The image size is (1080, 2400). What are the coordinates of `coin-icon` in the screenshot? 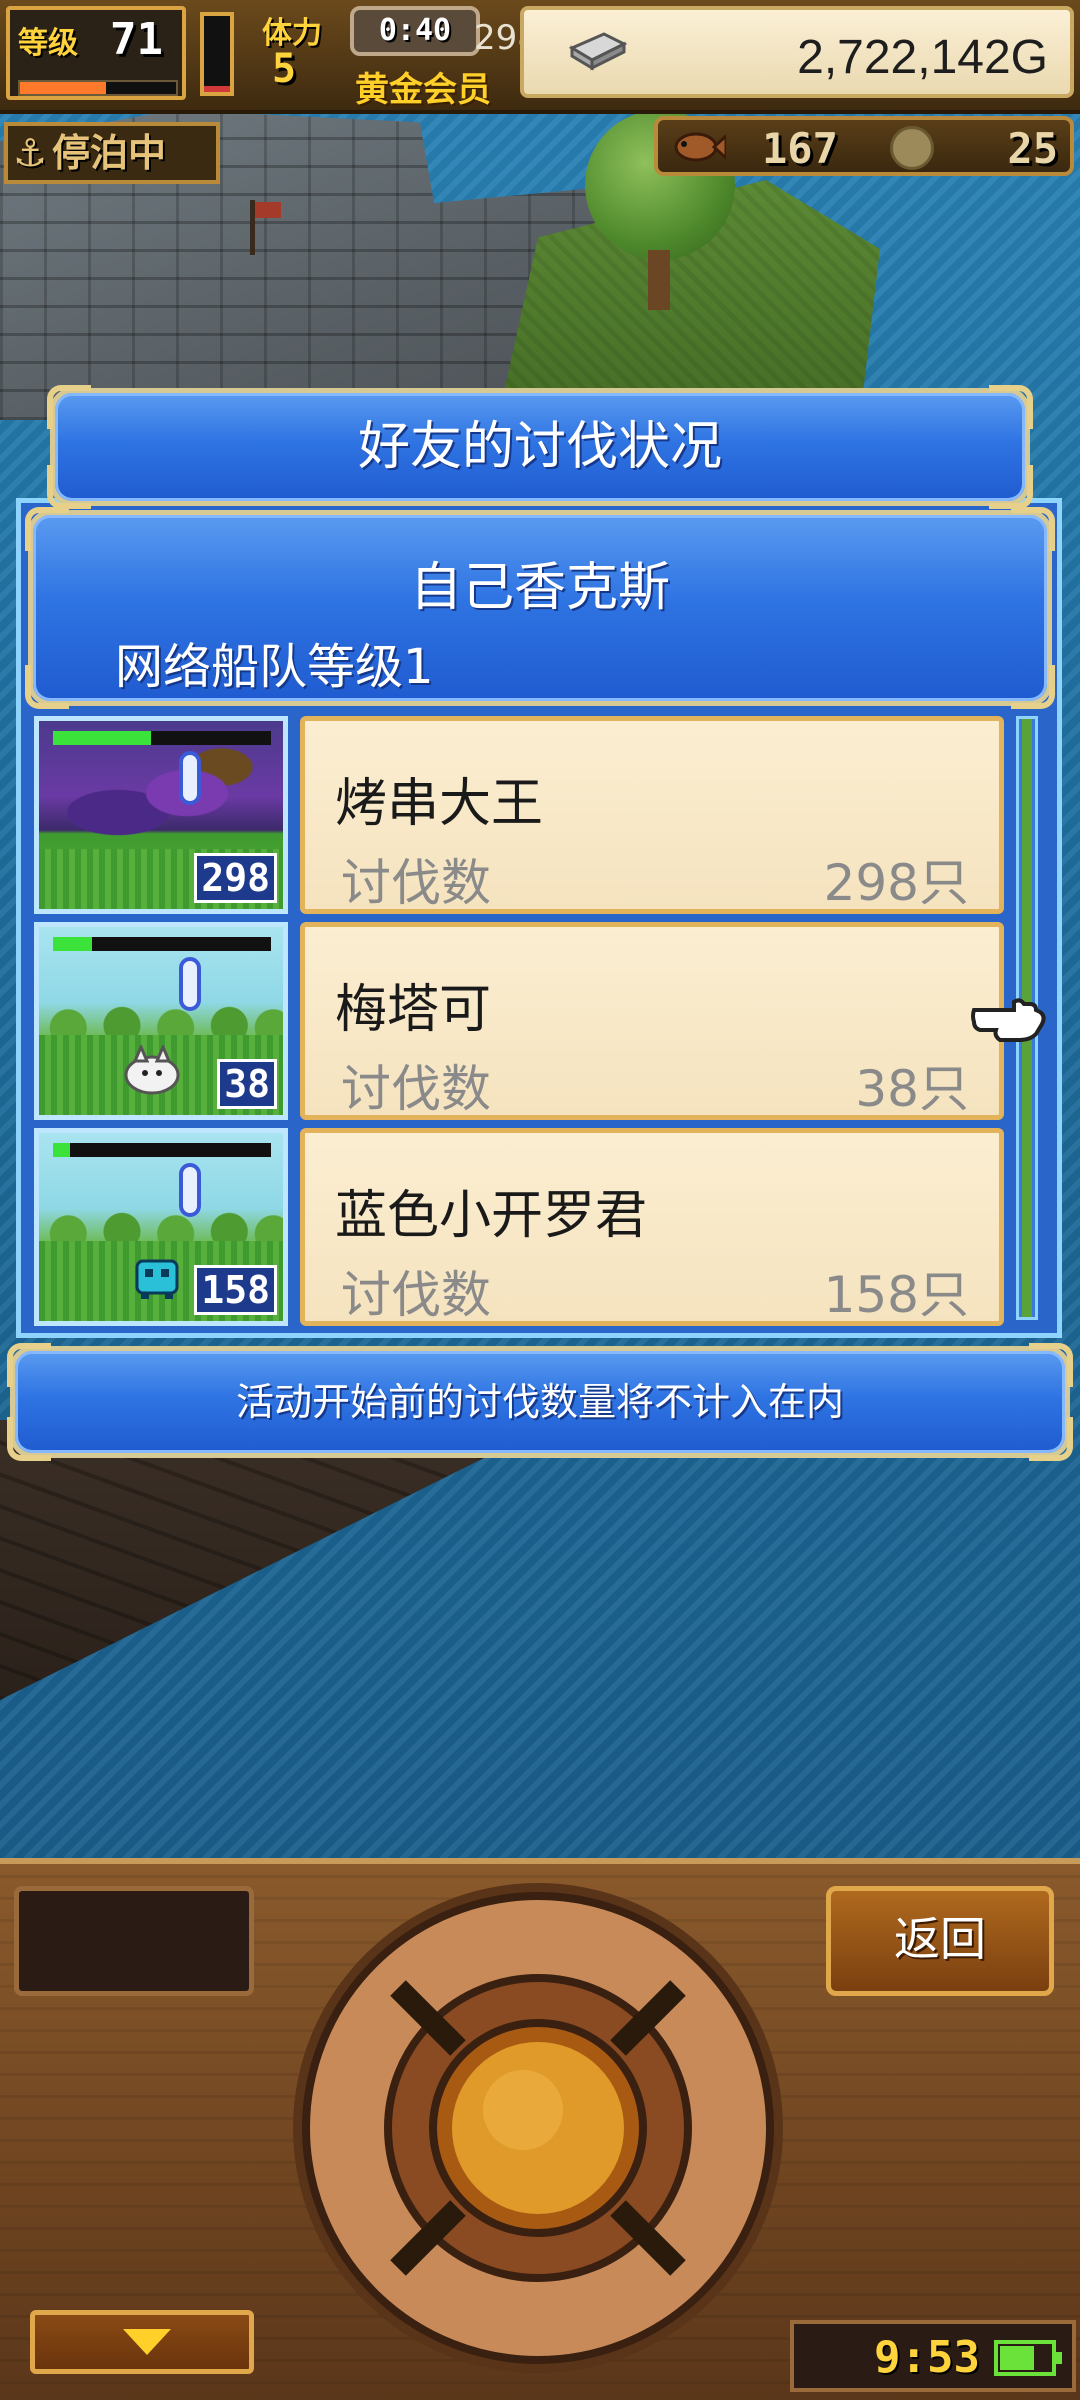 It's located at (912, 148).